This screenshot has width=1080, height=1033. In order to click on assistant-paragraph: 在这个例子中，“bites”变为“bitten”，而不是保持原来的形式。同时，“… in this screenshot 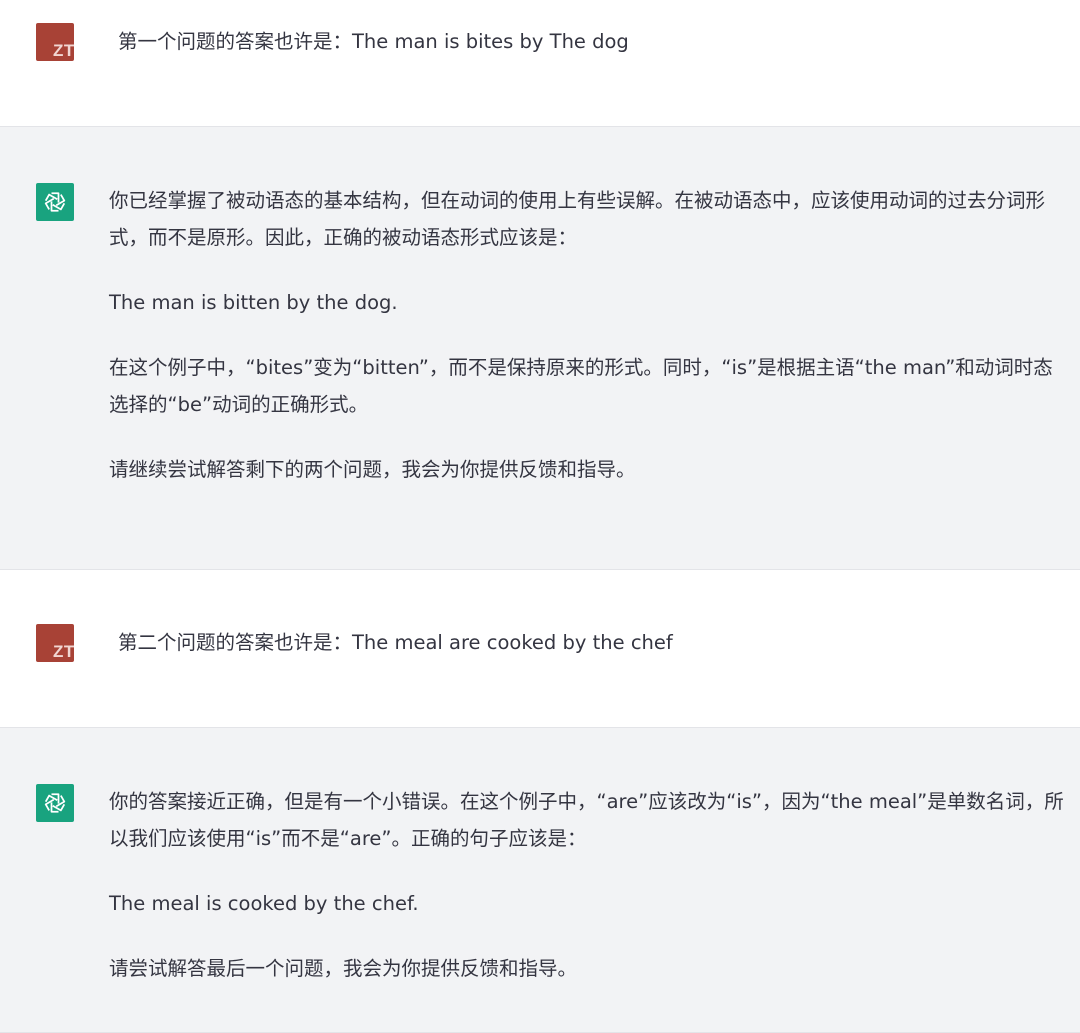, I will do `click(581, 386)`.